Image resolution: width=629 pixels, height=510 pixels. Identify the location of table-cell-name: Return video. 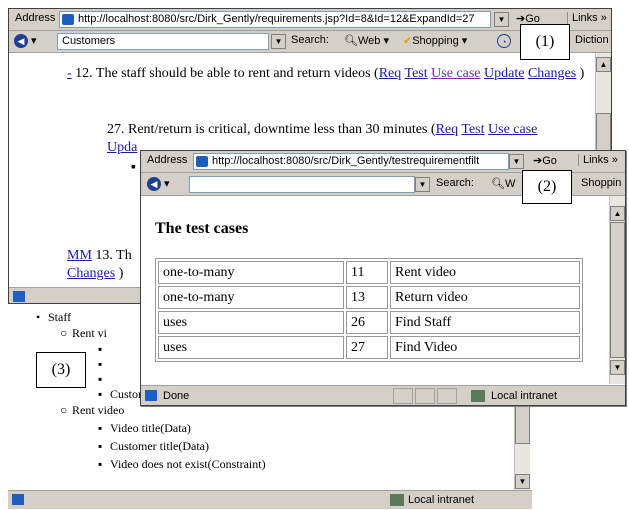
(485, 297).